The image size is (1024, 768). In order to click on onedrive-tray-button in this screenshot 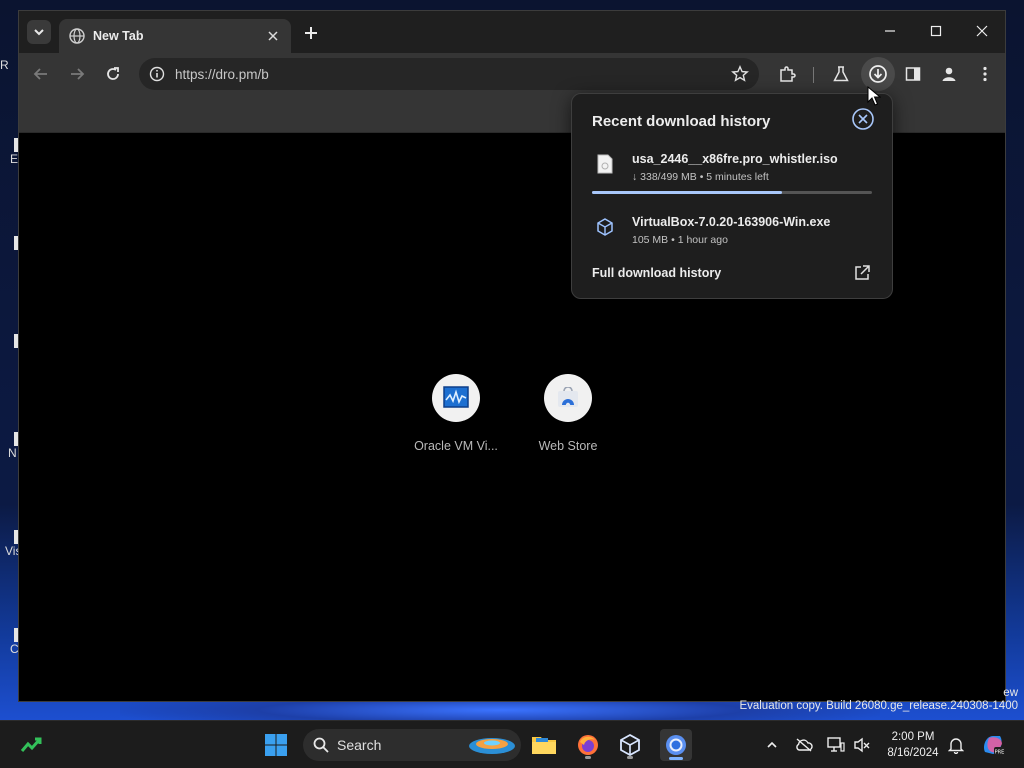, I will do `click(804, 745)`.